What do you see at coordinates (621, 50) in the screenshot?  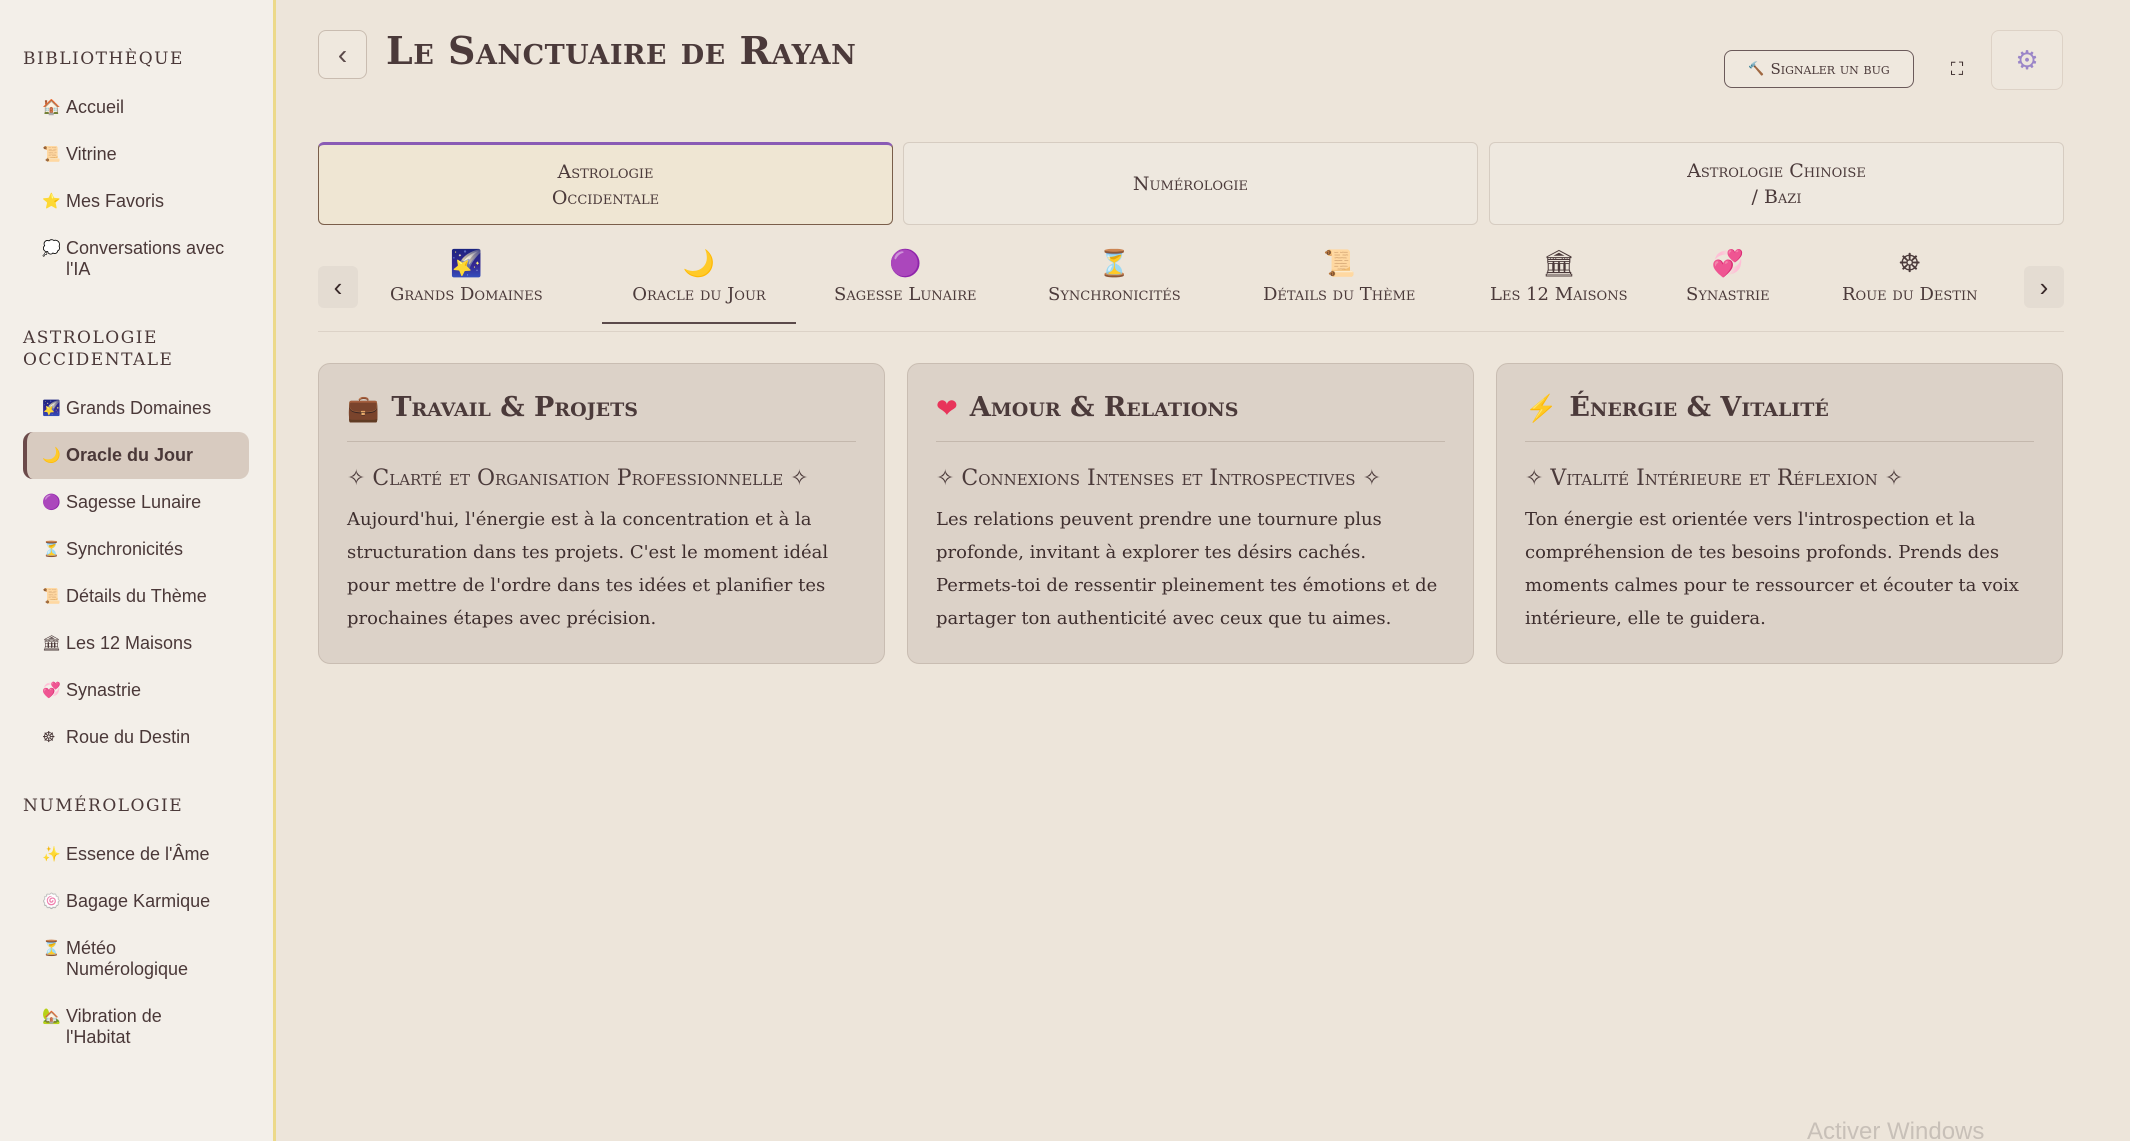 I see `page-title: Le Sanctuaire de Rayan` at bounding box center [621, 50].